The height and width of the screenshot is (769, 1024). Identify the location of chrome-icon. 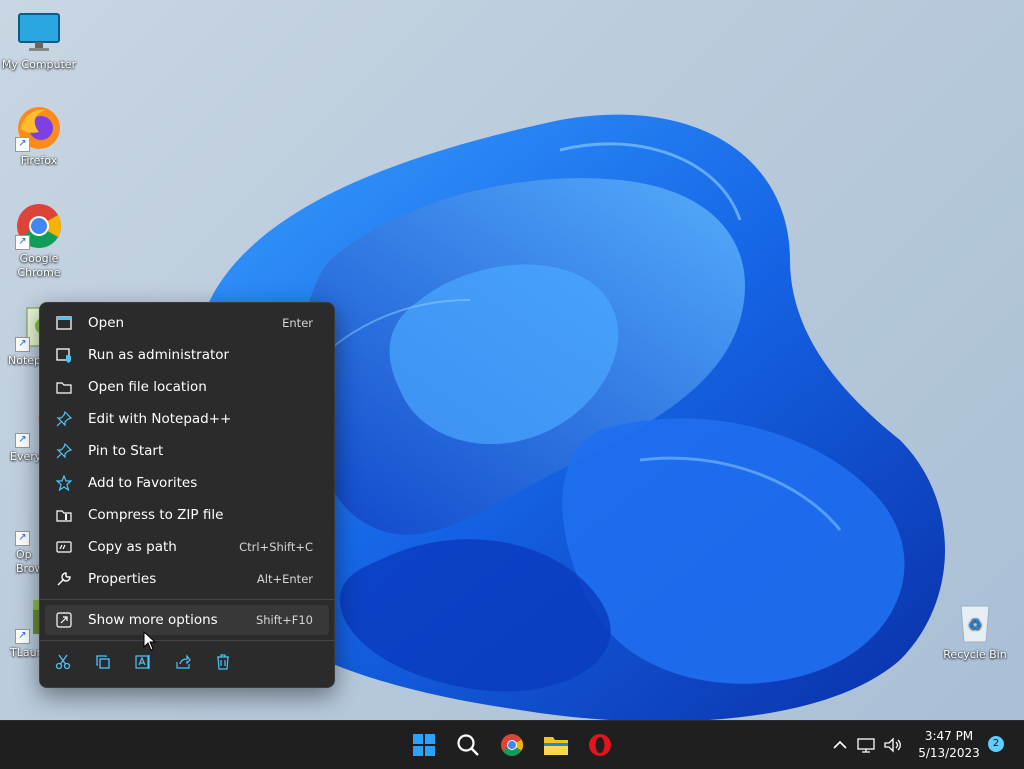
(512, 745).